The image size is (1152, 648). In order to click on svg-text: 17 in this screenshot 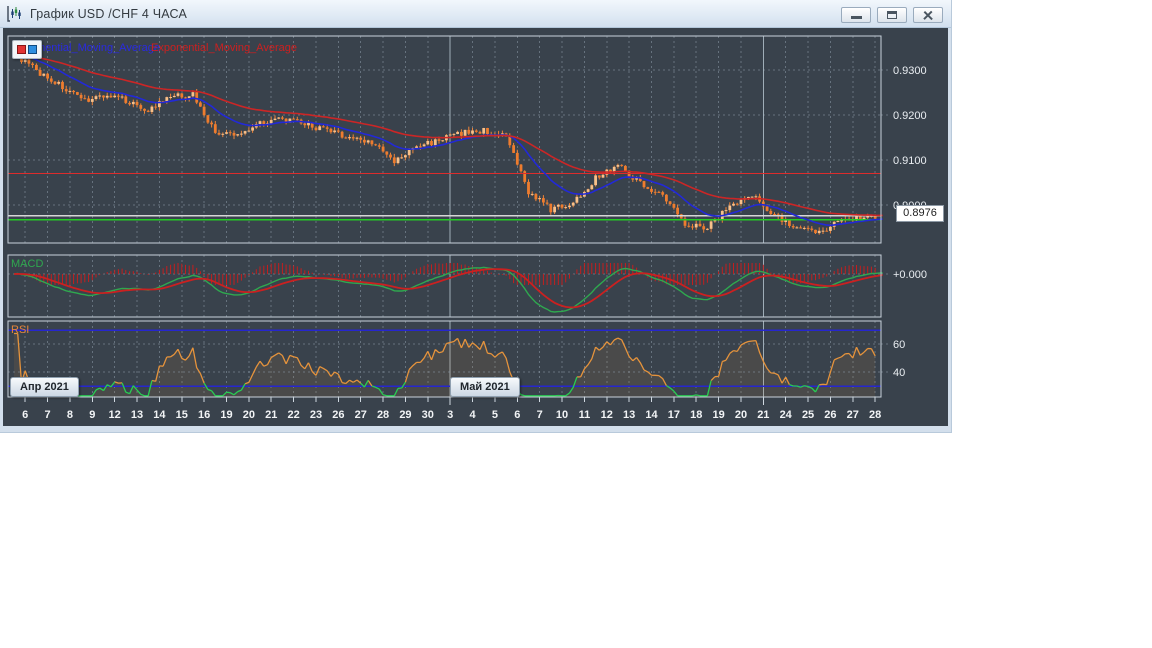, I will do `click(674, 415)`.